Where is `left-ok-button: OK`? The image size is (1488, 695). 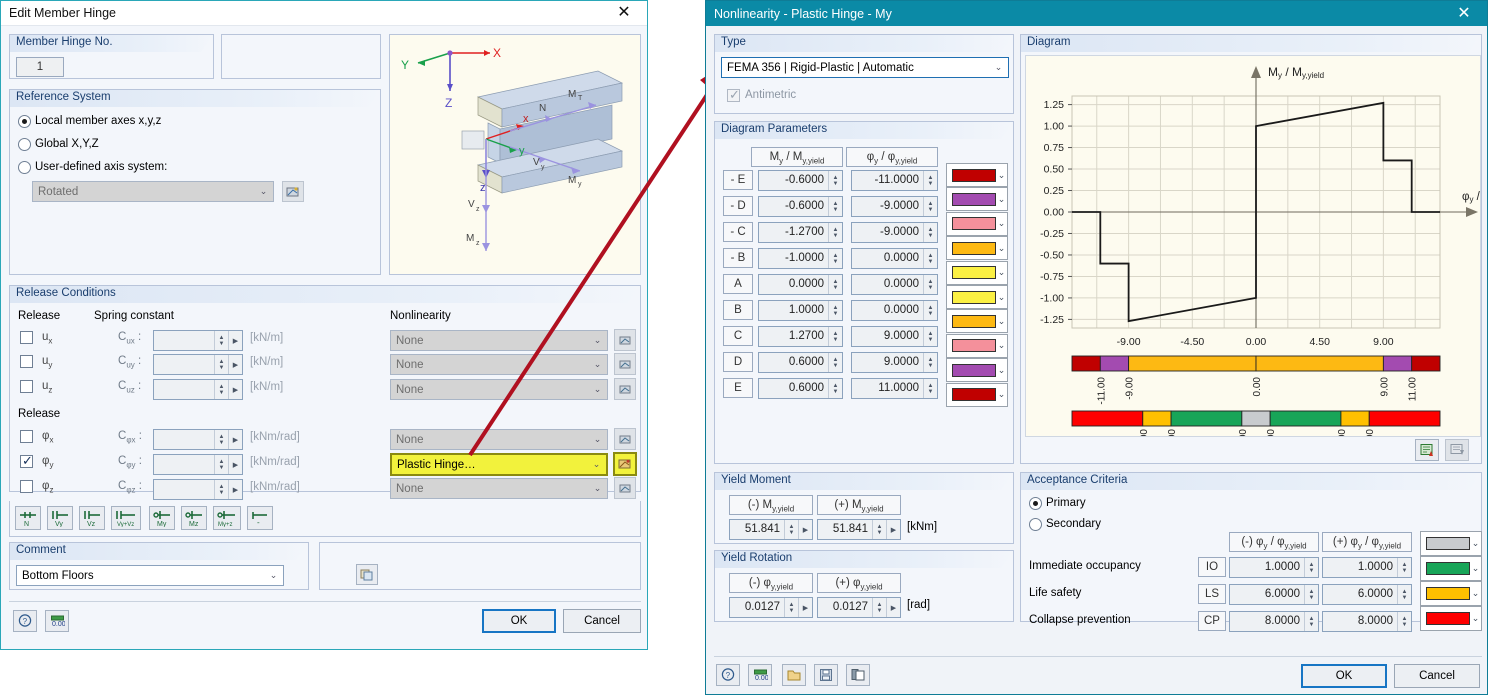
left-ok-button: OK is located at coordinates (519, 621).